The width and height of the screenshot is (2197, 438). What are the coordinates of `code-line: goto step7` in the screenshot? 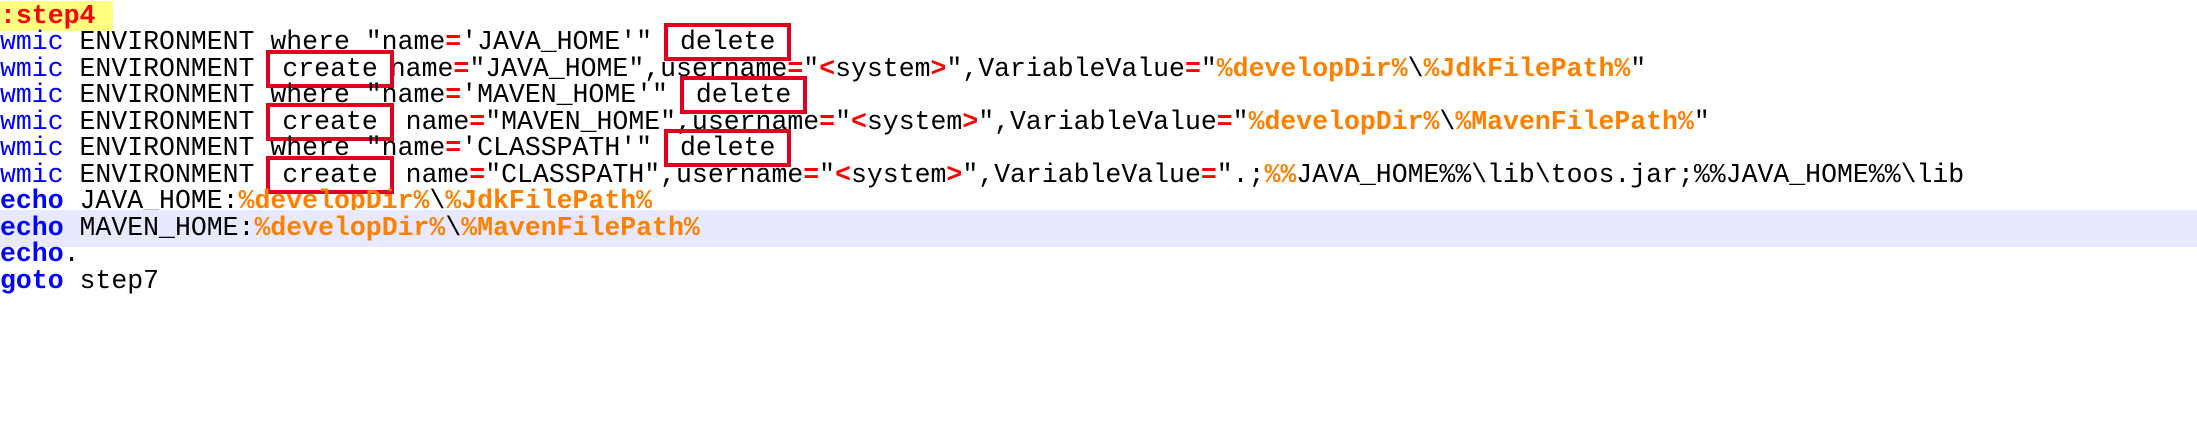 It's located at (1098, 281).